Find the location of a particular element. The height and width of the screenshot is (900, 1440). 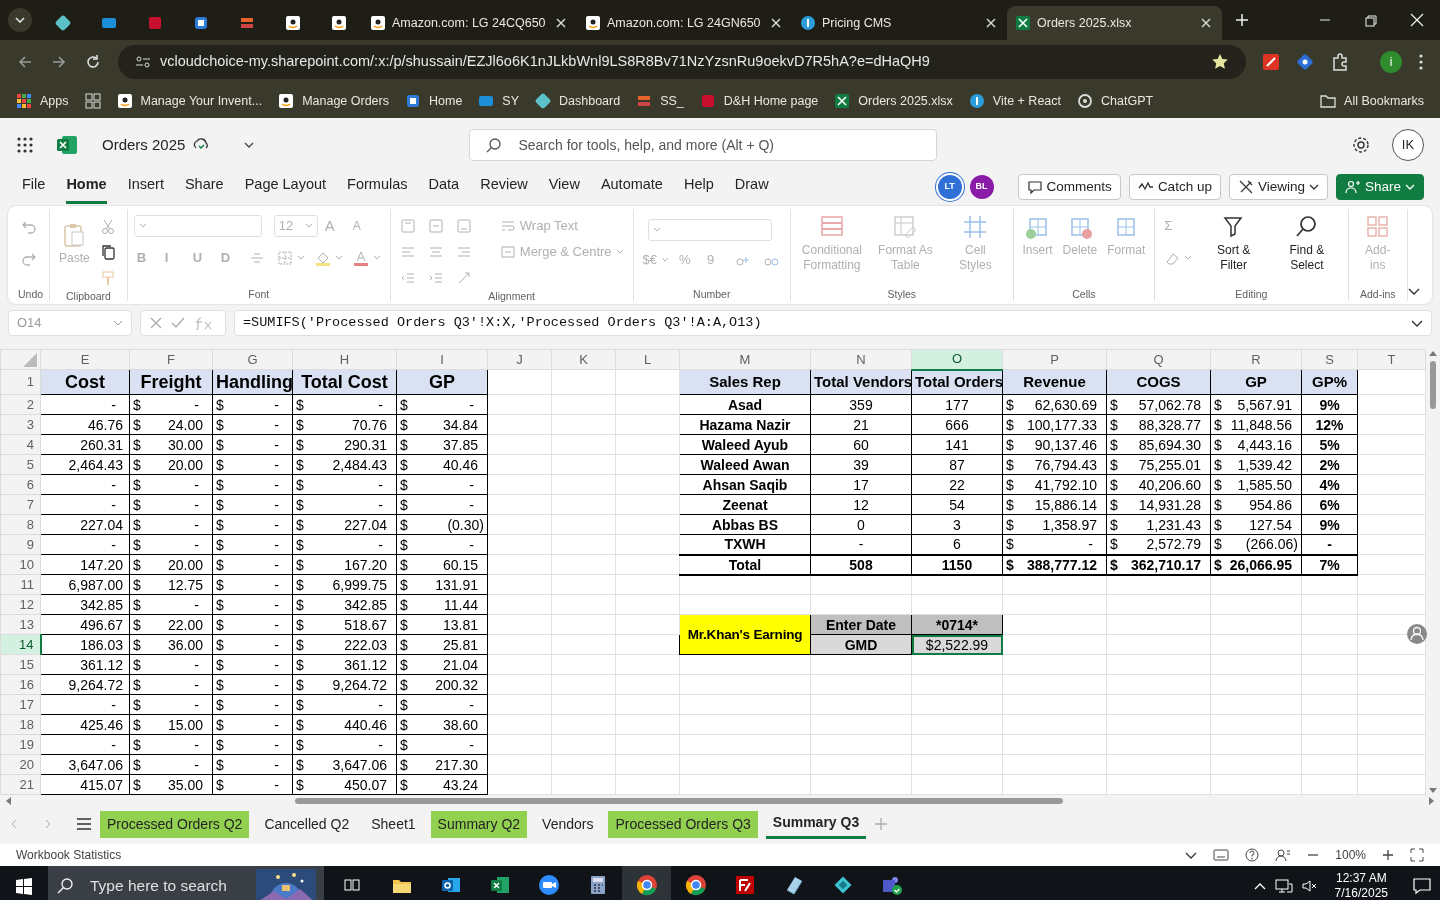

row-header: 21 is located at coordinates (20, 784).